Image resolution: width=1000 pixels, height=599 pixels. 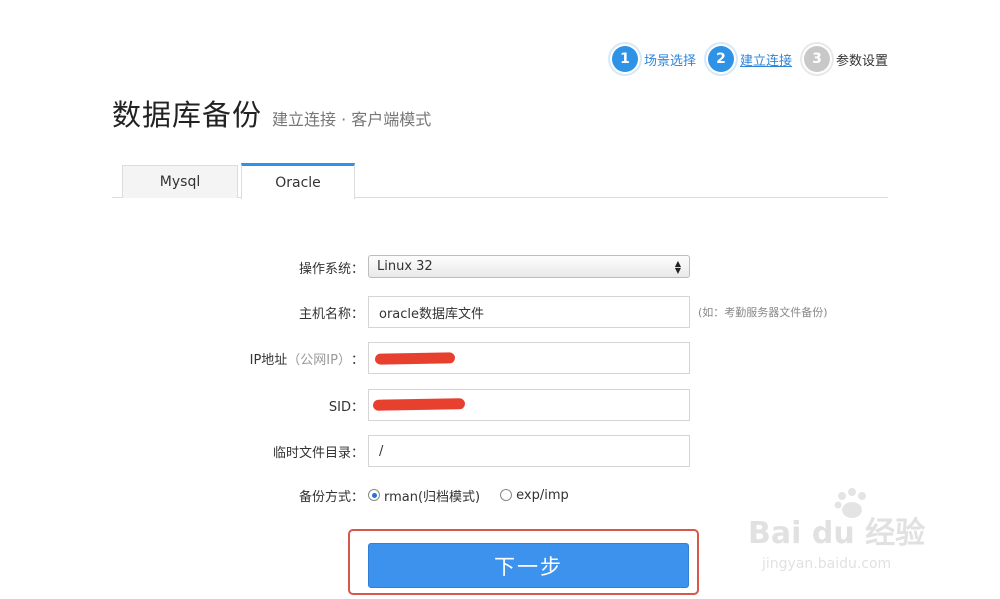 I want to click on step-1: 1 场景选择, so click(x=654, y=59).